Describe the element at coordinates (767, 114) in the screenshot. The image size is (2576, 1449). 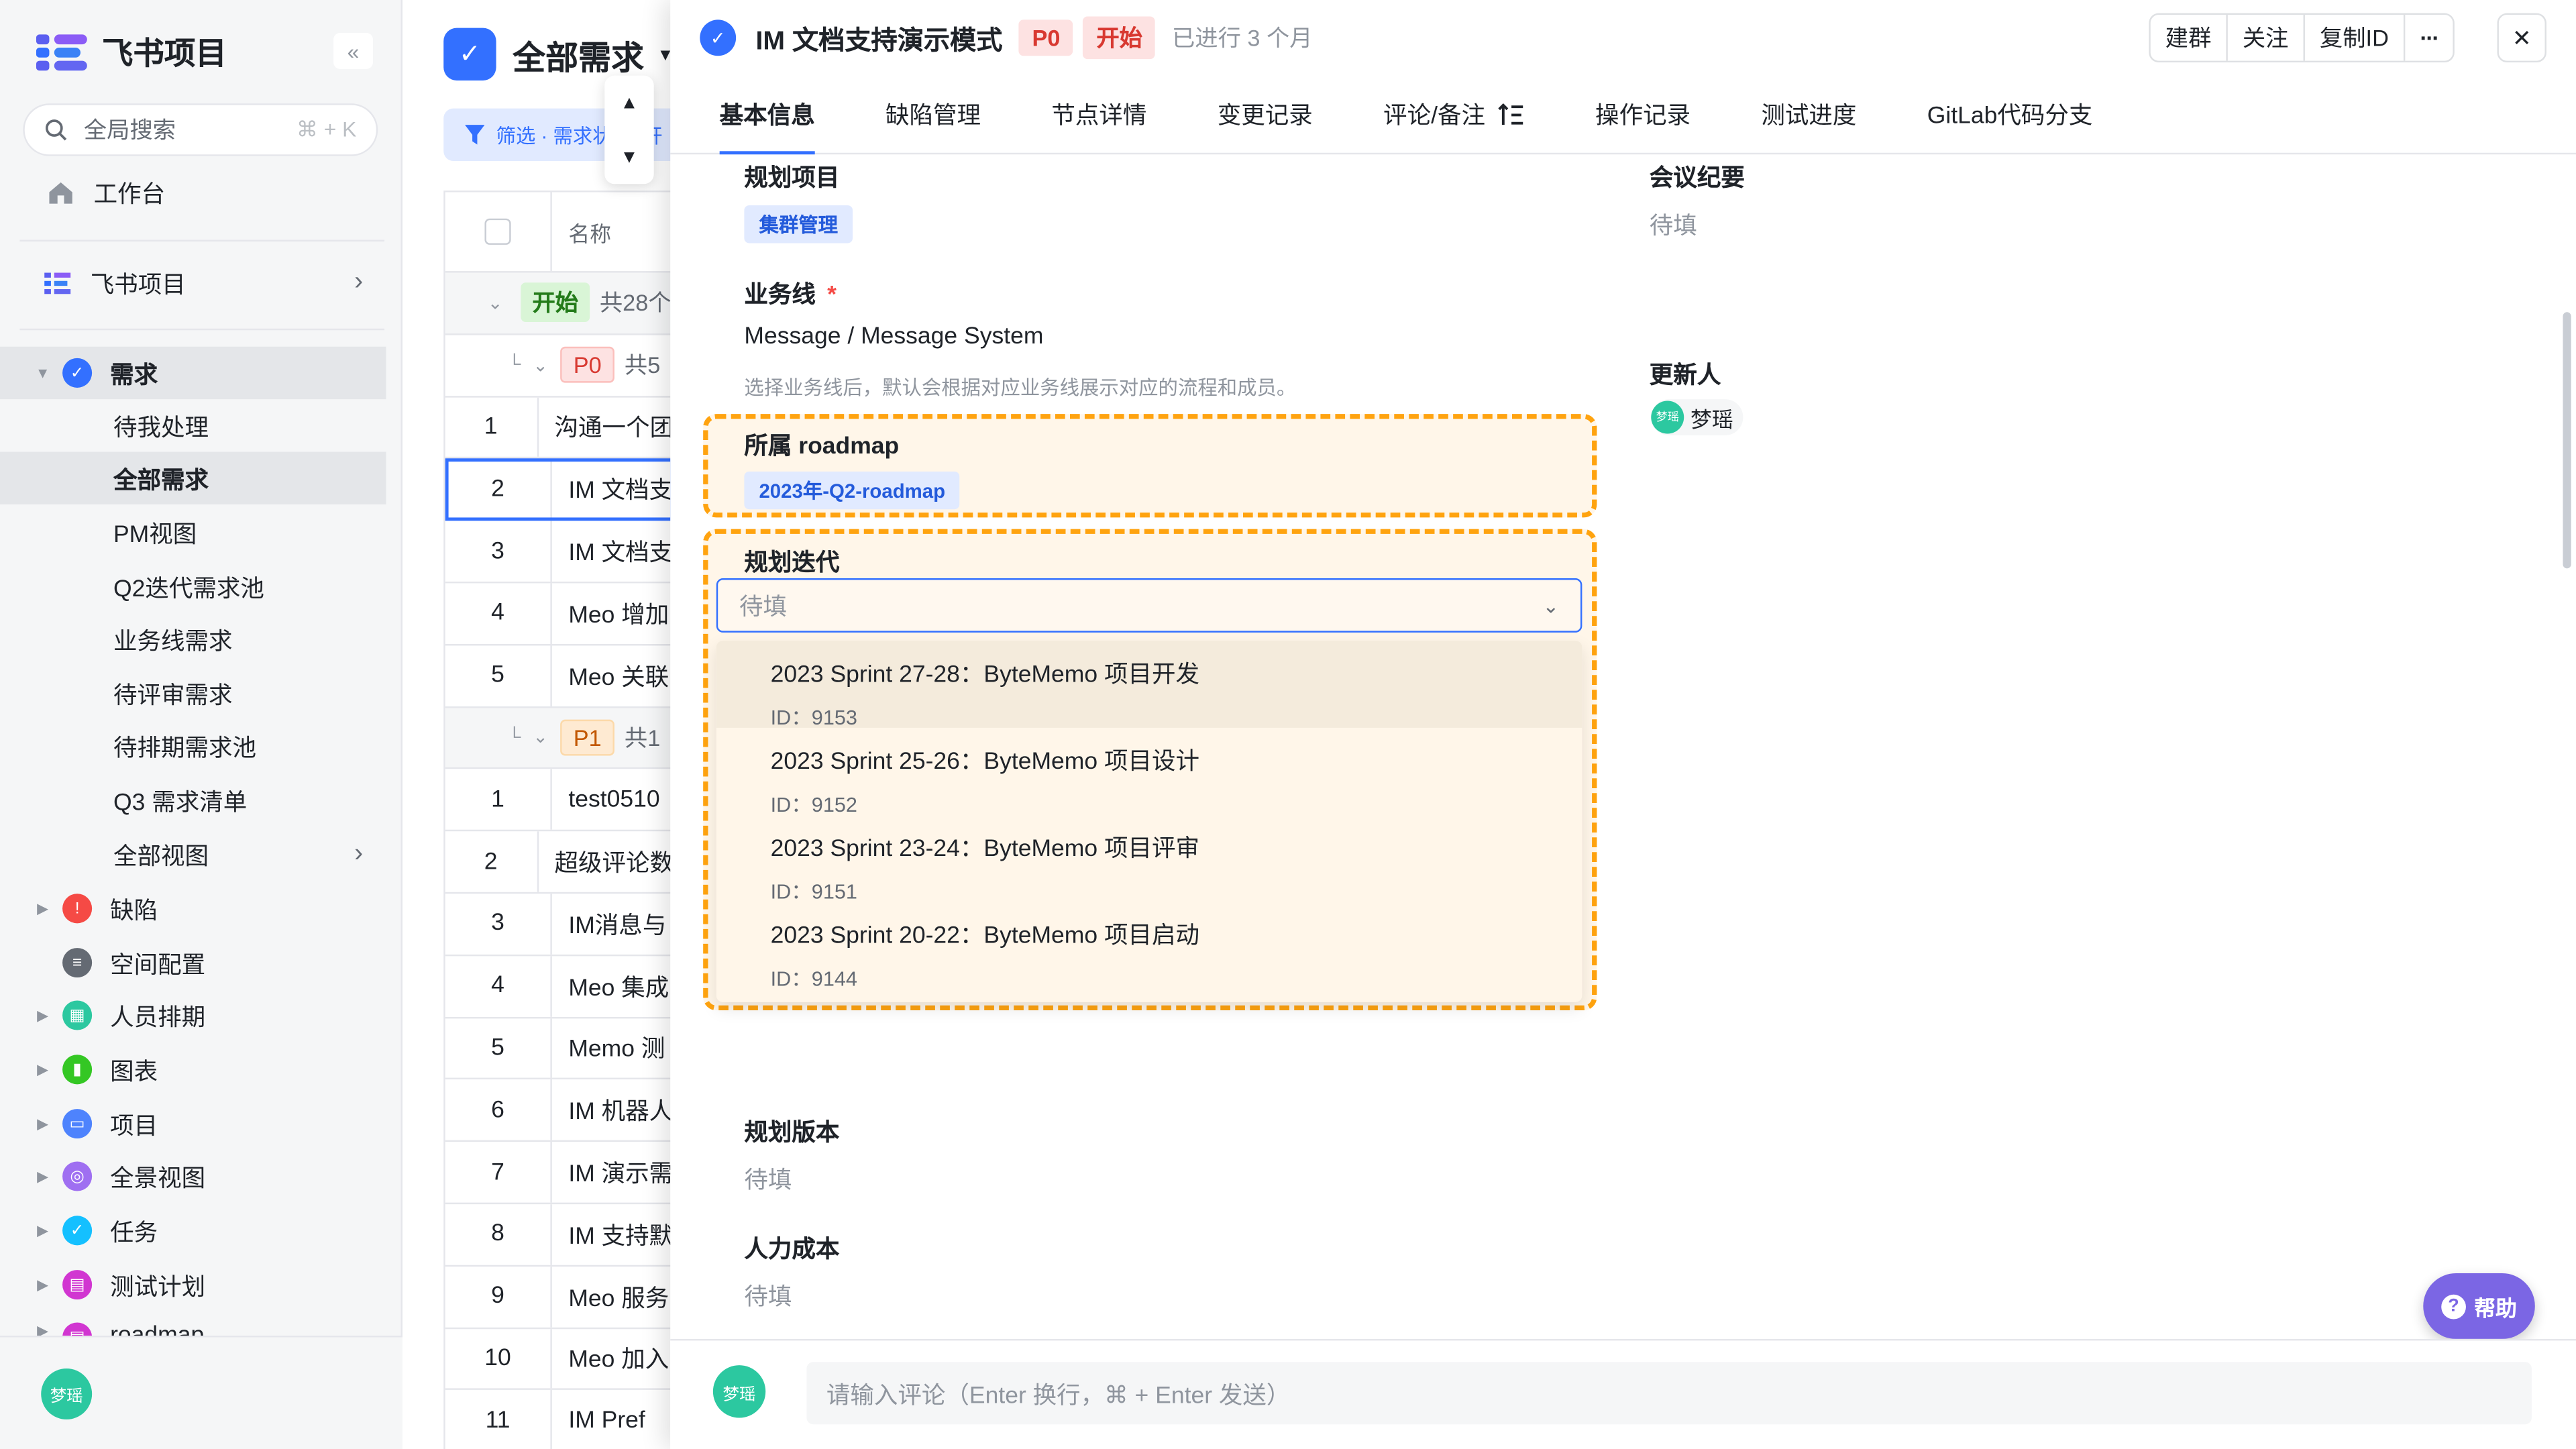
I see `tab-basic-info: 基本信息` at that location.